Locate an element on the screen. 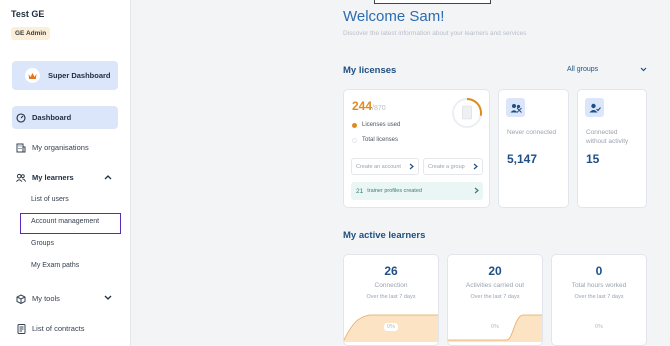 The height and width of the screenshot is (346, 670). document-icon is located at coordinates (21, 328).